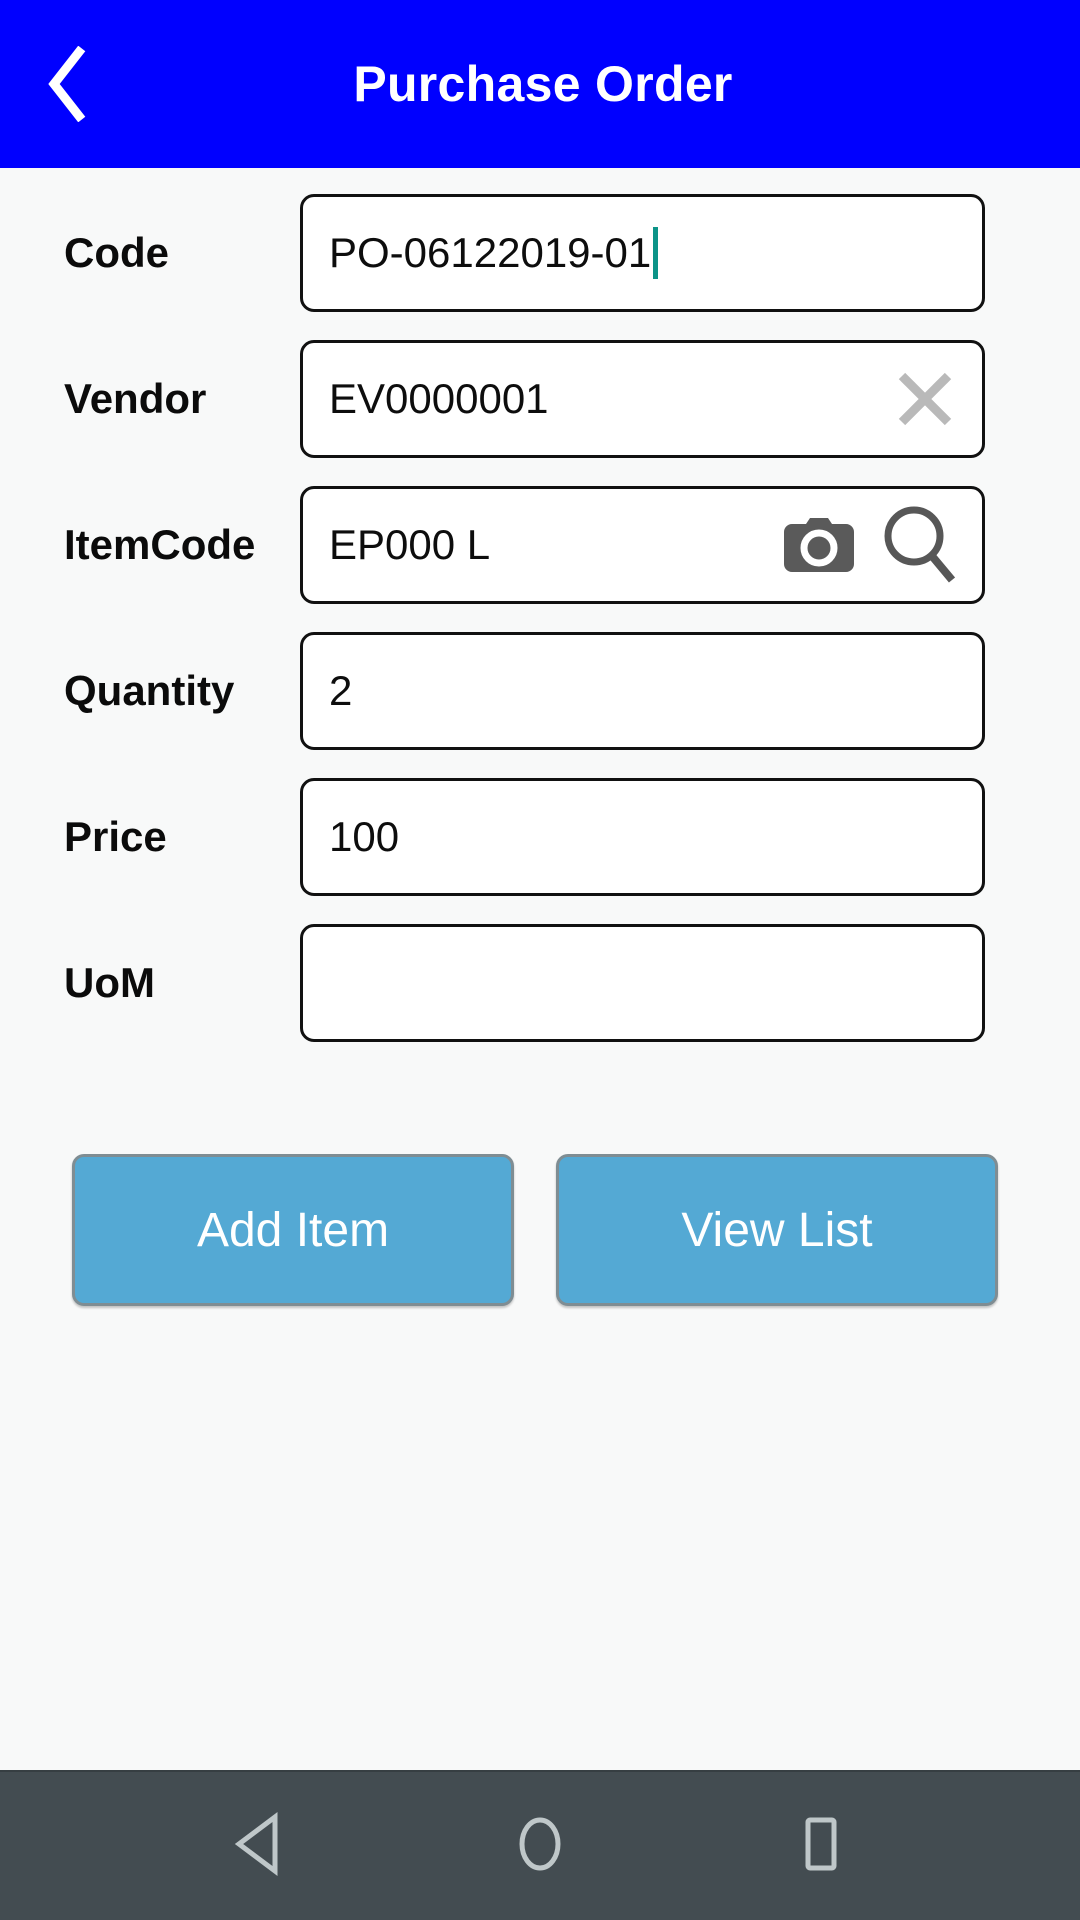 The width and height of the screenshot is (1080, 1920). I want to click on chevron-left-icon, so click(68, 84).